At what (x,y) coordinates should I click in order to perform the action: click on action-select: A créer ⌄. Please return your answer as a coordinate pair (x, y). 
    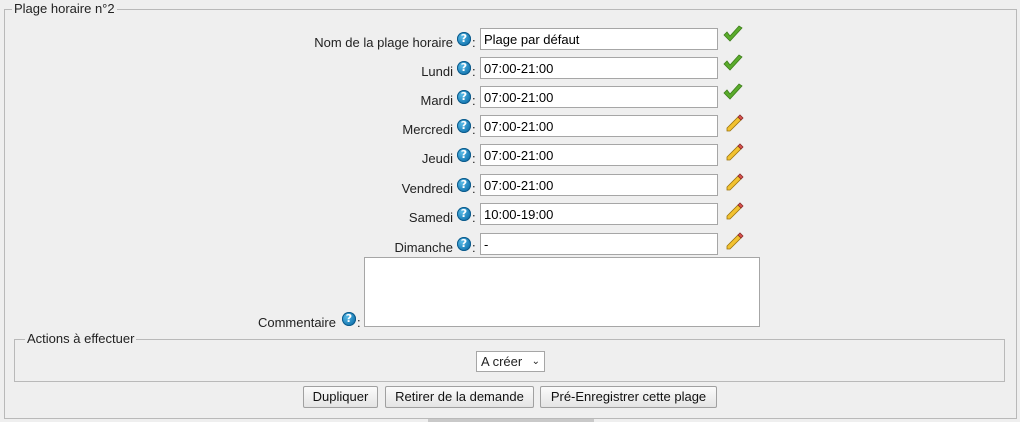
    Looking at the image, I should click on (510, 361).